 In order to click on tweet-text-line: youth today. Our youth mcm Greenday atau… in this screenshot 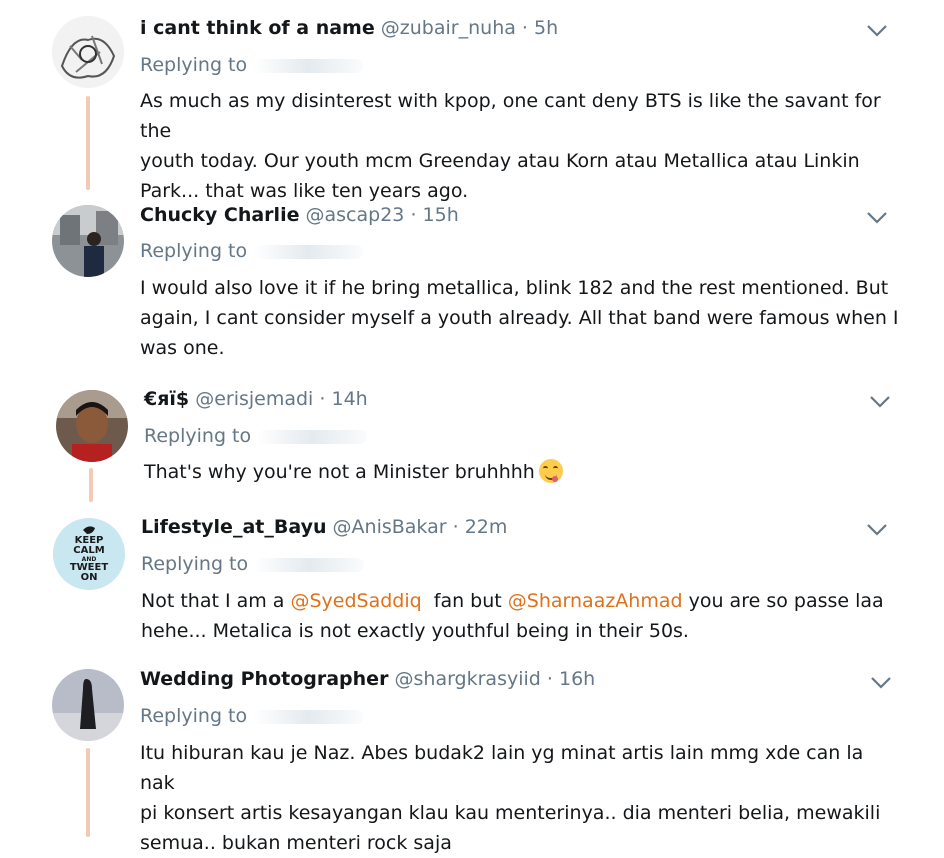, I will do `click(500, 161)`.